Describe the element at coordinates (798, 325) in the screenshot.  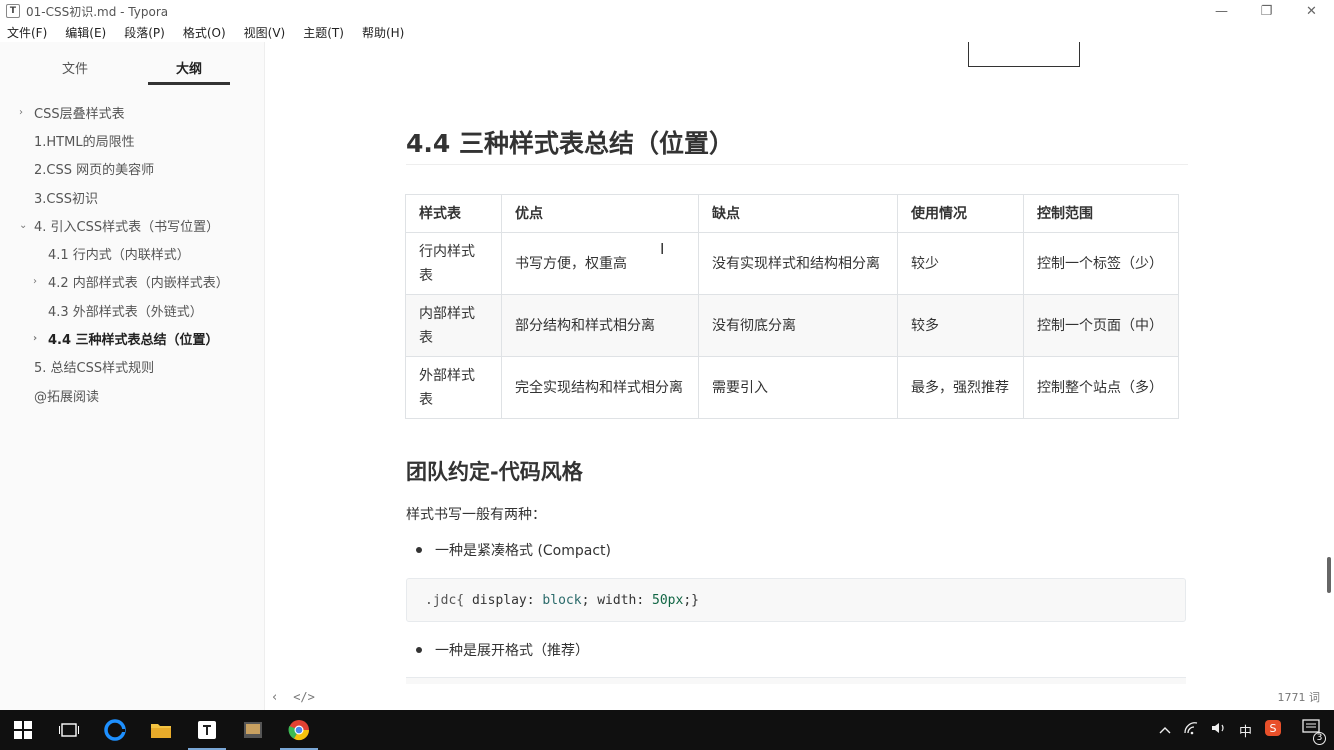
I see `table-cell: 没有彻底分离` at that location.